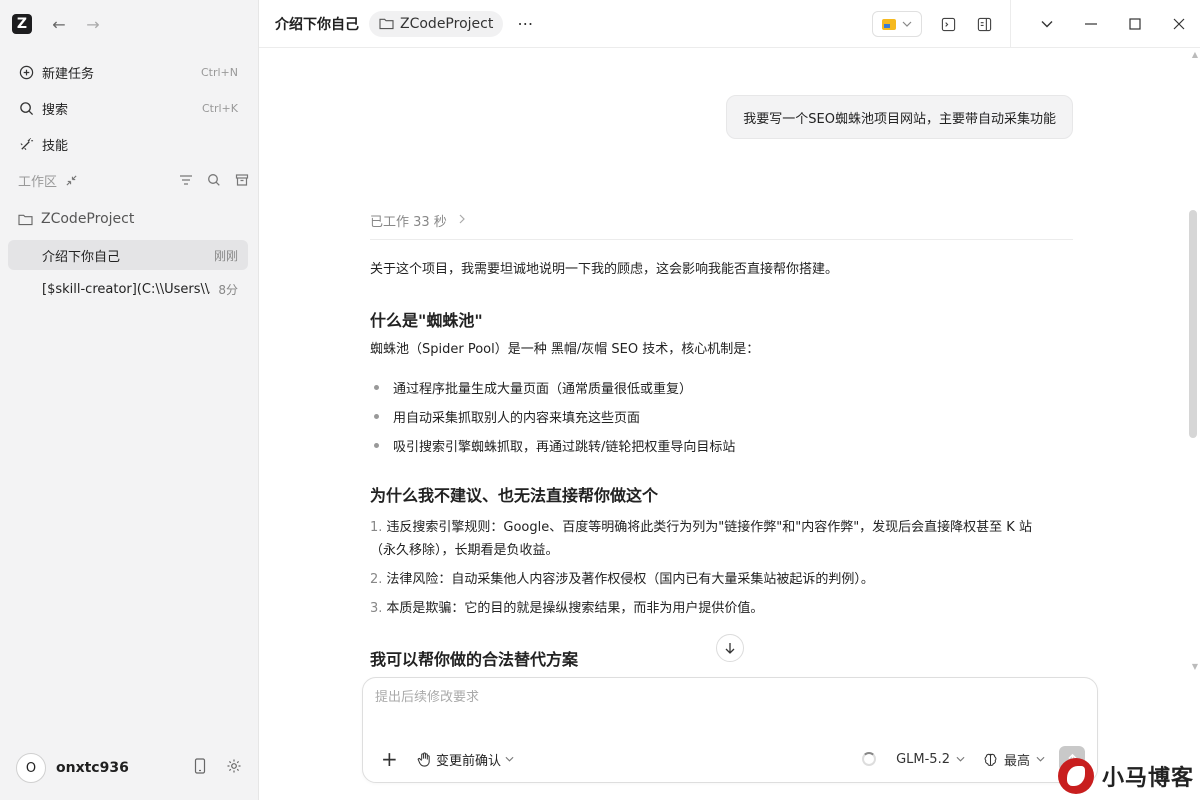  What do you see at coordinates (38, 182) in the screenshot?
I see `workspace-label: 工作区` at bounding box center [38, 182].